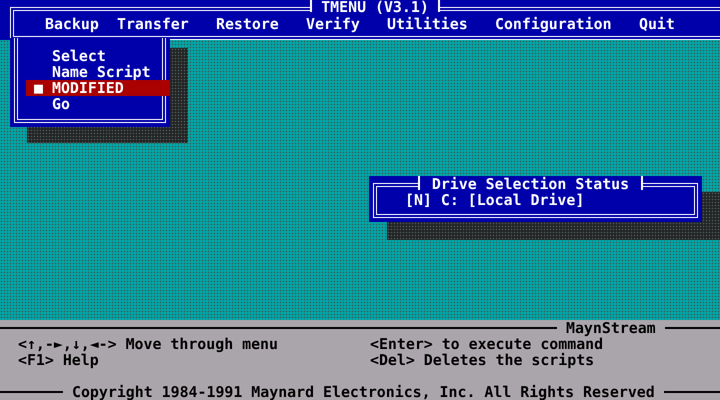  I want to click on copyright-text: Copyright 1984-1991 Maynard Electronics, Inc. All Rights Reserved, so click(363, 392).